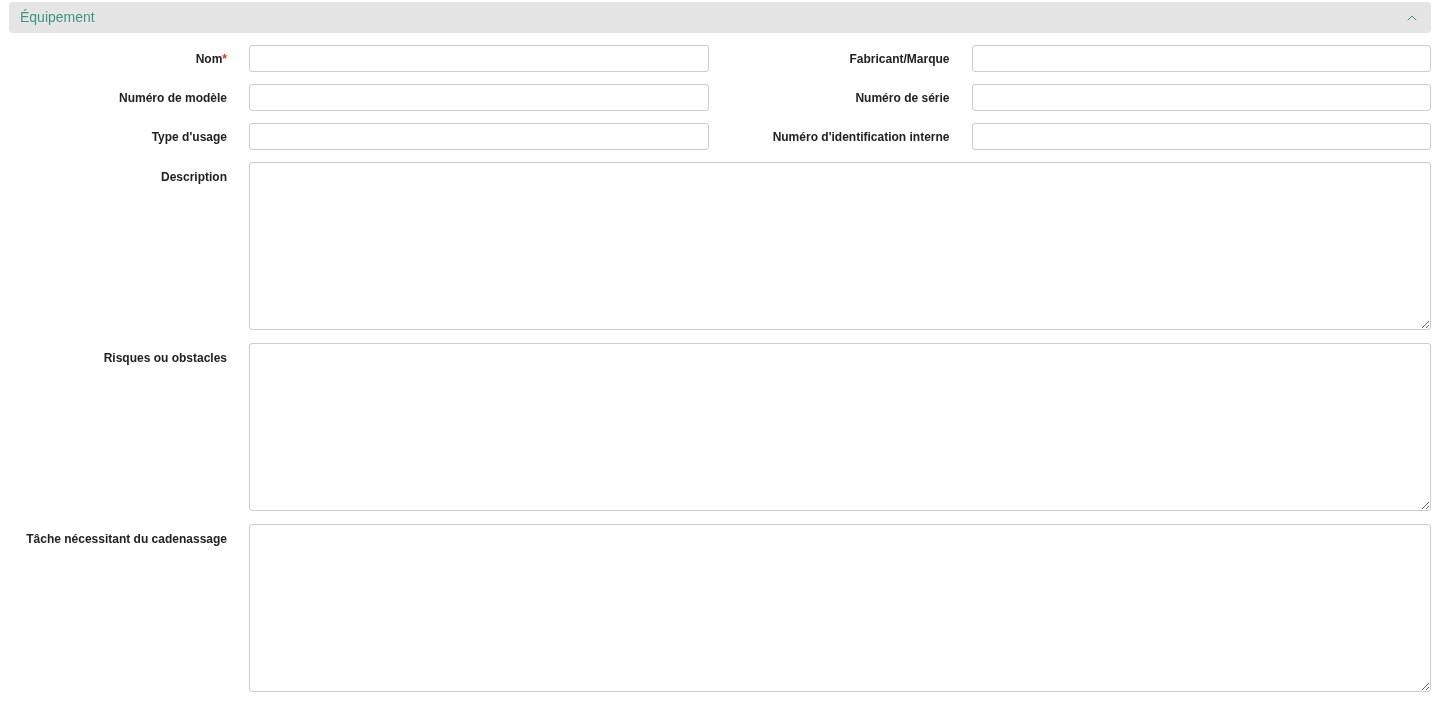 The height and width of the screenshot is (701, 1440). Describe the element at coordinates (224, 59) in the screenshot. I see `required-asterisk: *` at that location.